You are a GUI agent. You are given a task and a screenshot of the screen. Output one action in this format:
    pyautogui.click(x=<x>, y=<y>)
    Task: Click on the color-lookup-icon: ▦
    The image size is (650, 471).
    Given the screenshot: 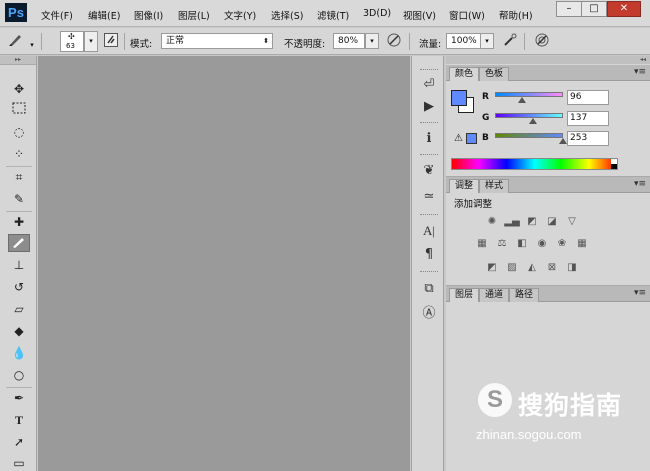 What is the action you would take?
    pyautogui.click(x=582, y=244)
    